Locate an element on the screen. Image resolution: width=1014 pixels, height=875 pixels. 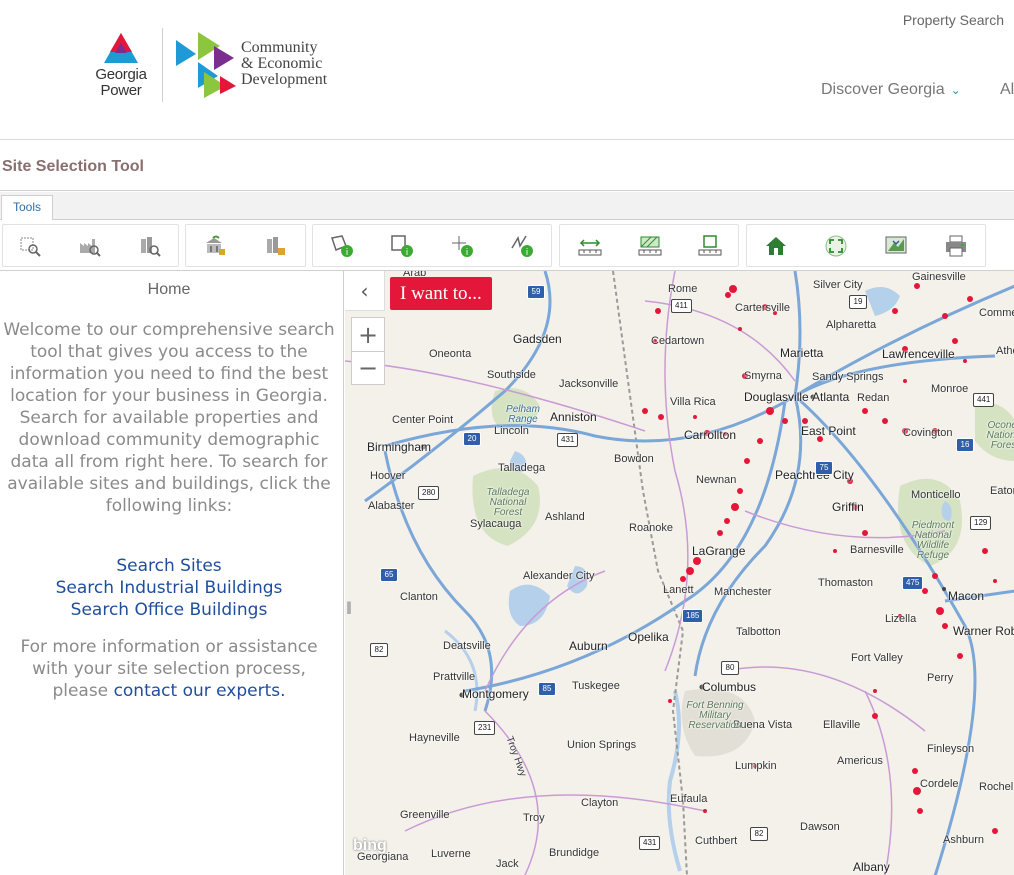
property-search-link: Property Search is located at coordinates (953, 20).